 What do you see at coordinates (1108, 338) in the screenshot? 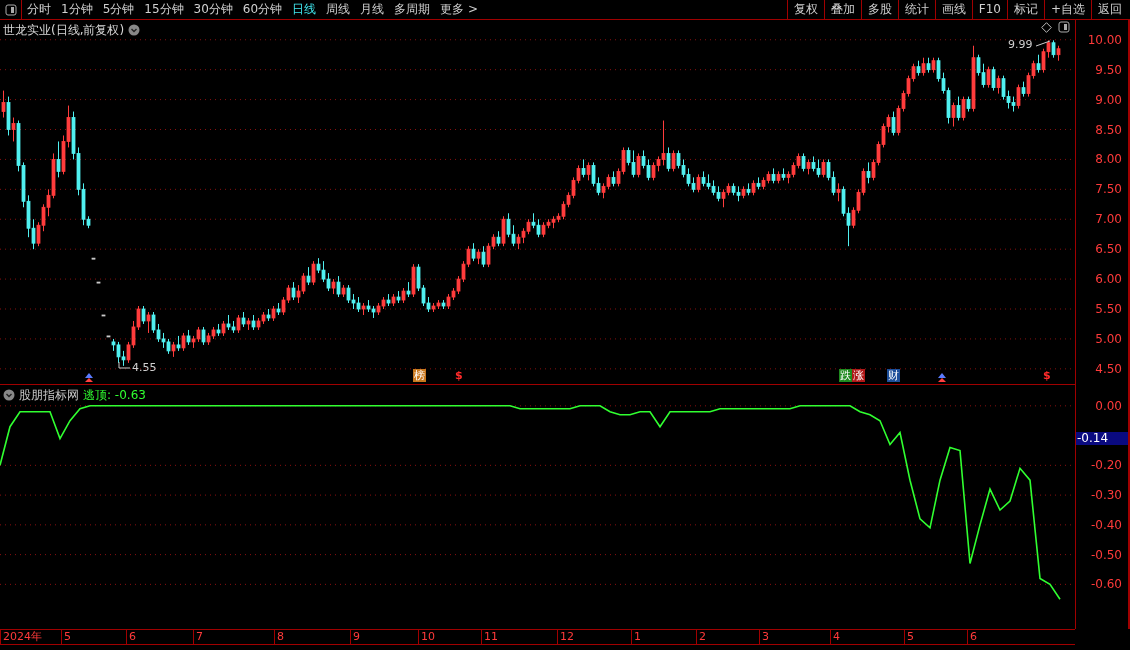
I see `axis-label: 5.00` at bounding box center [1108, 338].